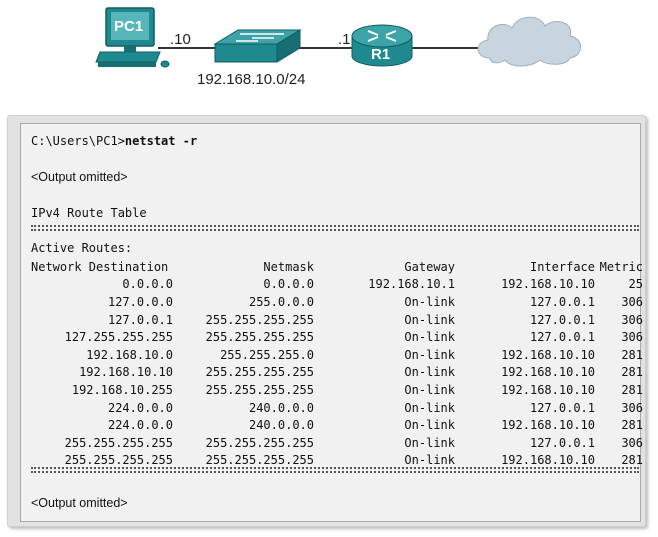 The height and width of the screenshot is (537, 658). I want to click on route-netmask: 255.255.255.0, so click(267, 354).